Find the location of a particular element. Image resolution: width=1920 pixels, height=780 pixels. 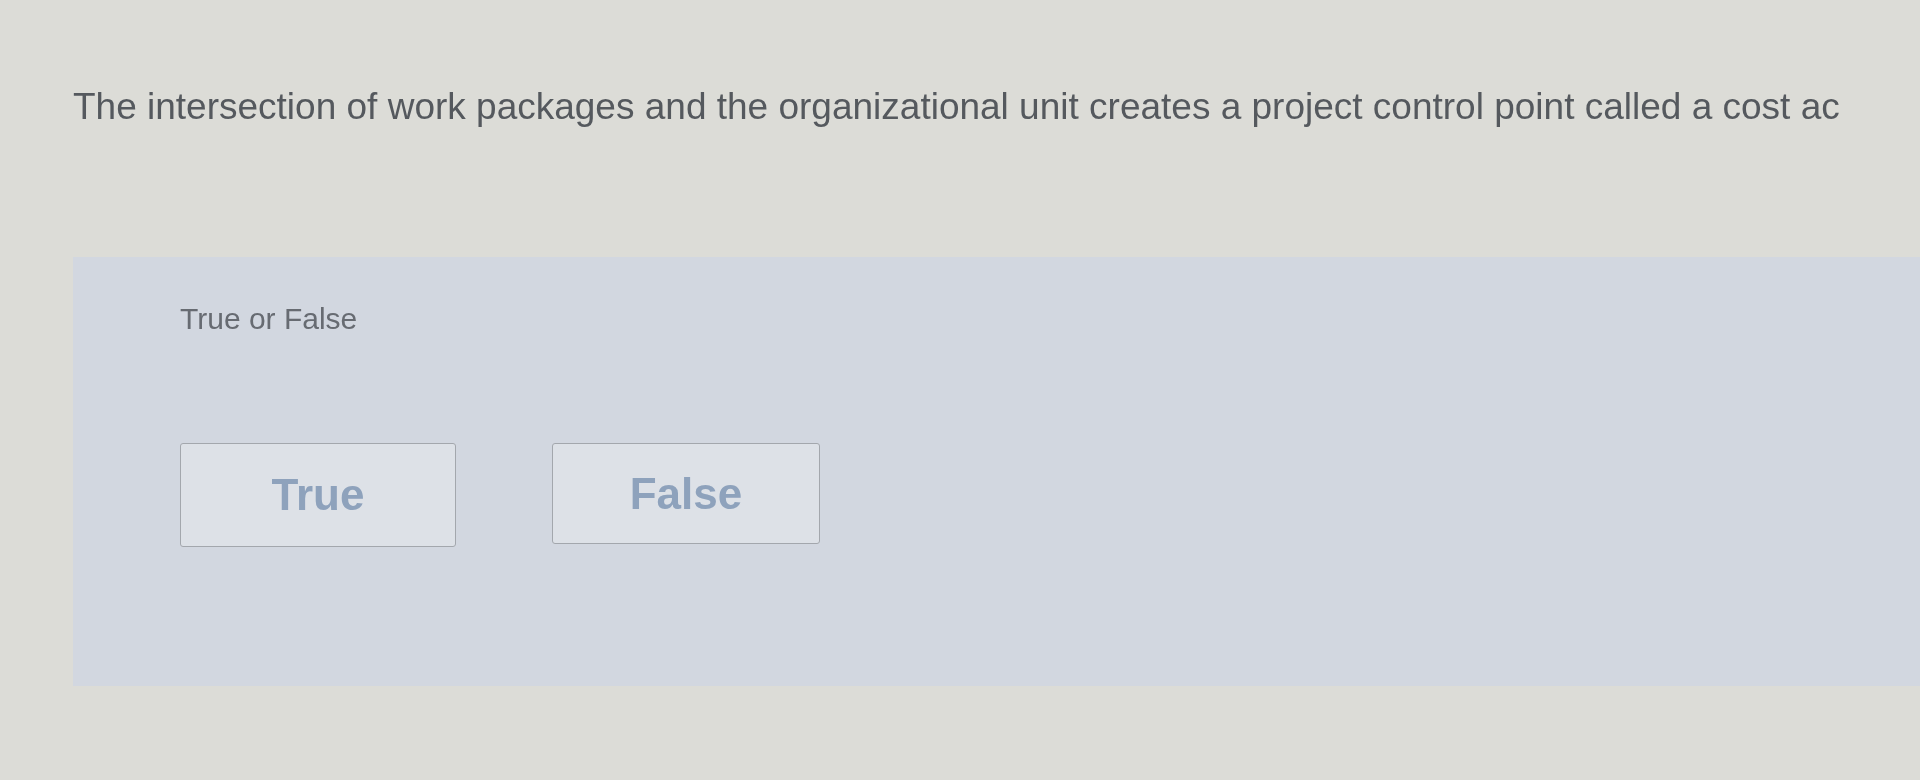

prompt-label: True or False is located at coordinates (269, 319).